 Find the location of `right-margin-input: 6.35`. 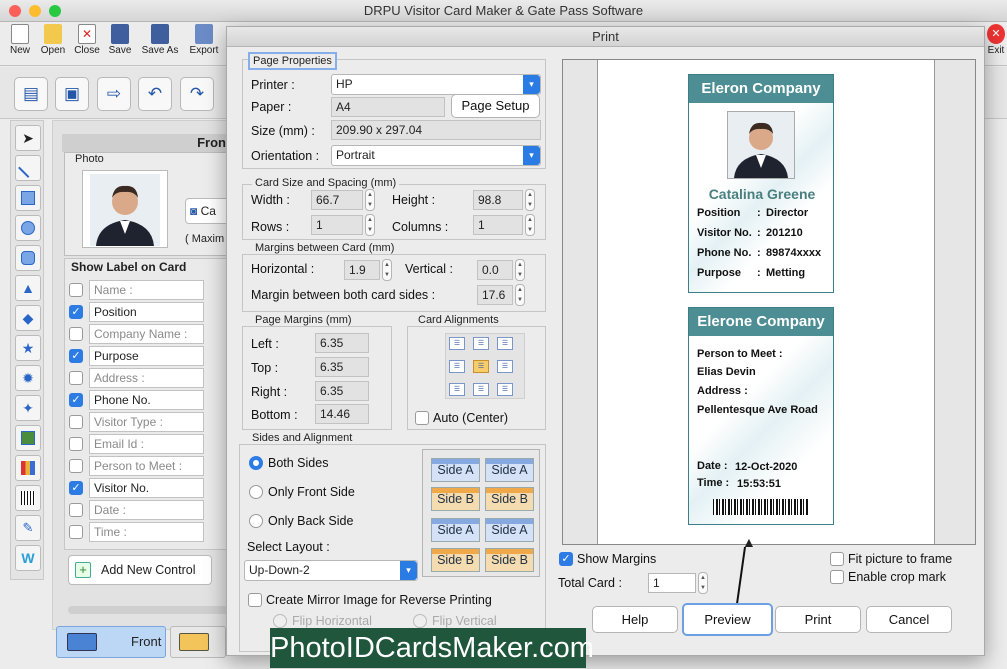

right-margin-input: 6.35 is located at coordinates (342, 391).